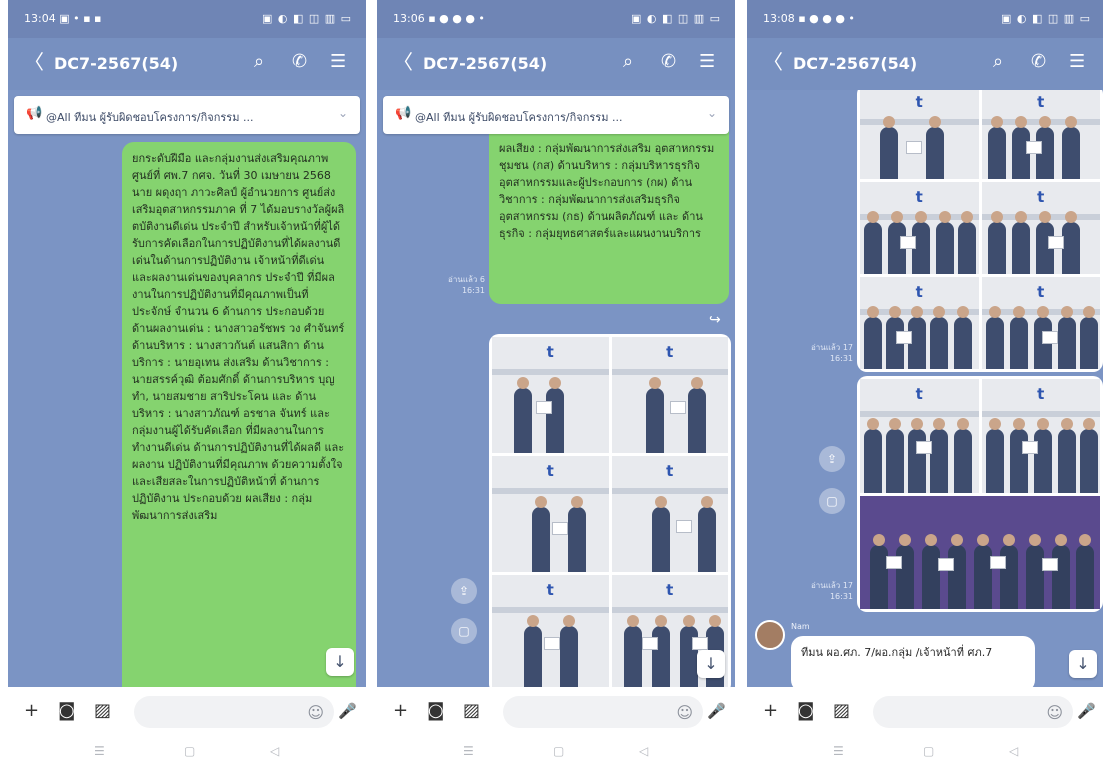  What do you see at coordinates (403, 113) in the screenshot?
I see `megaphone-icon: 📢` at bounding box center [403, 113].